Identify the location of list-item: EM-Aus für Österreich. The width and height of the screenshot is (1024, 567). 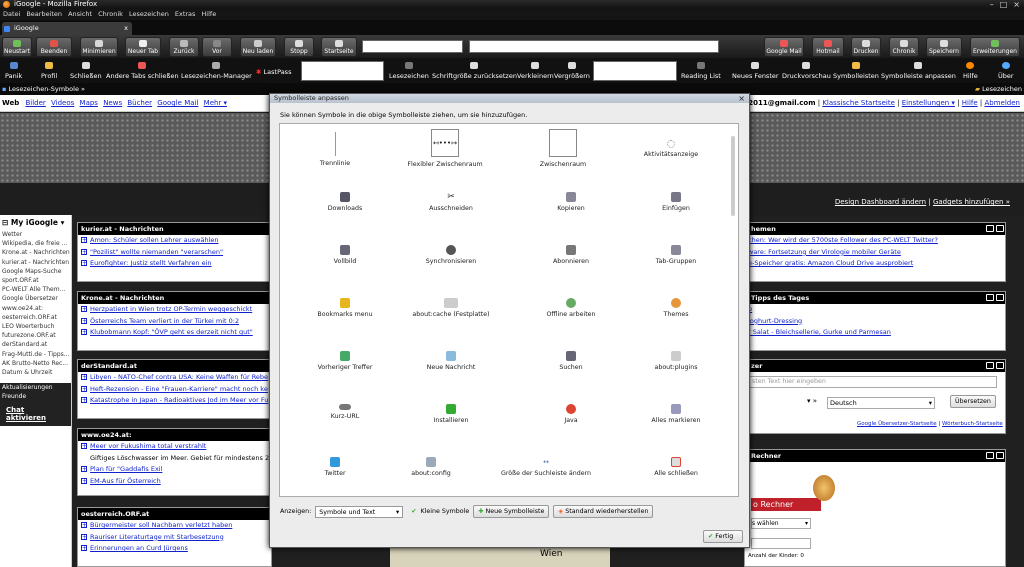
(174, 482).